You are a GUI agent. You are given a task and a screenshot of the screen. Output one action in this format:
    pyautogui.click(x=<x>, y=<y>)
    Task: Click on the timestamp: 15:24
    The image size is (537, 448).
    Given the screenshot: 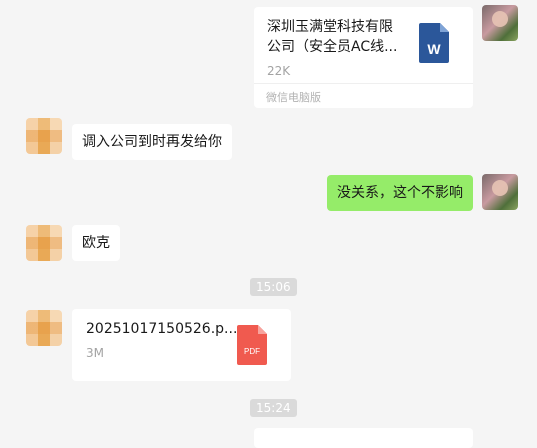 What is the action you would take?
    pyautogui.click(x=273, y=408)
    